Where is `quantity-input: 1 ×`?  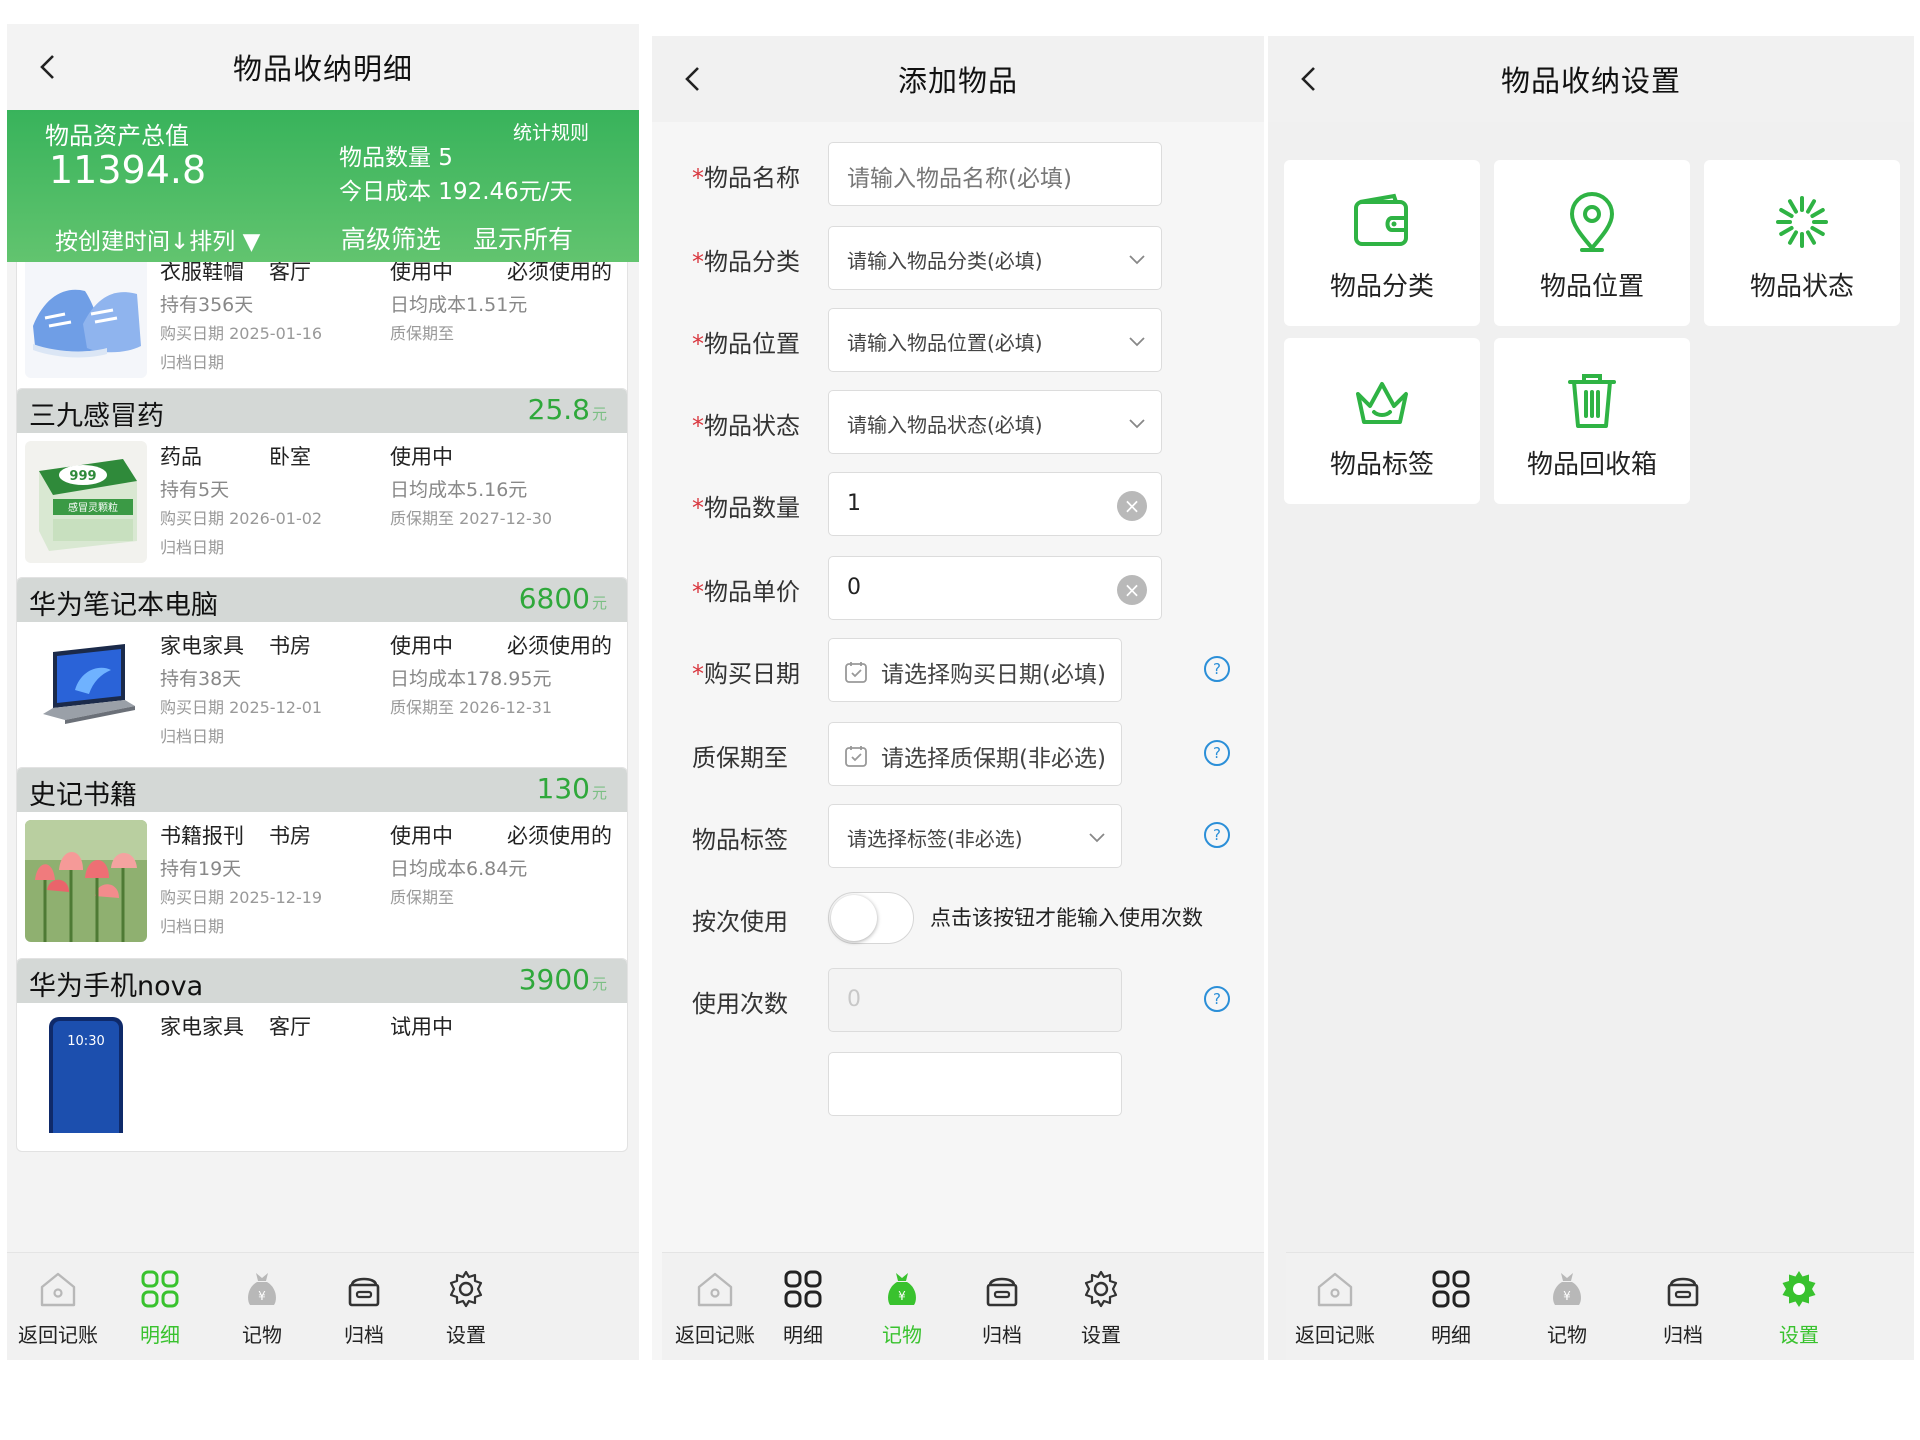
quantity-input: 1 × is located at coordinates (995, 504).